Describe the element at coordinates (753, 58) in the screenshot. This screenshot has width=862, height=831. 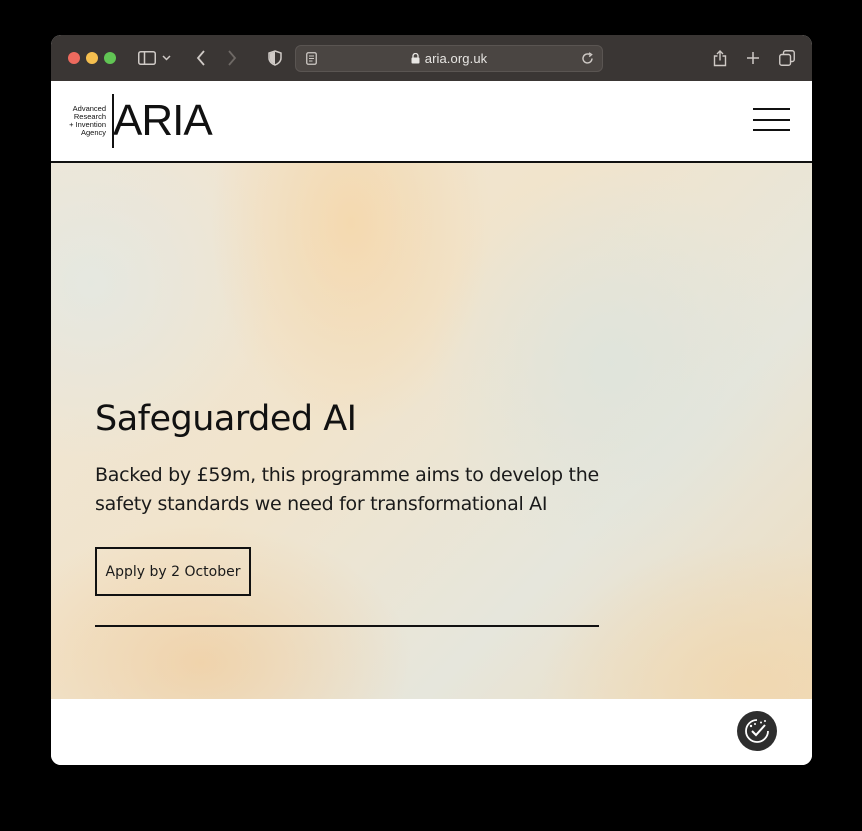
I see `new-tab-icon` at that location.